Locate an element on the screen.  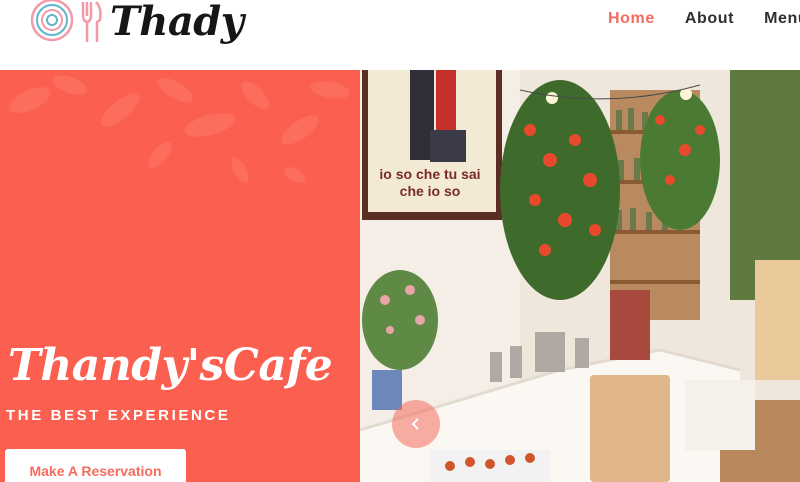
poster-text-line1: io so che tu sai is located at coordinates (429, 174).